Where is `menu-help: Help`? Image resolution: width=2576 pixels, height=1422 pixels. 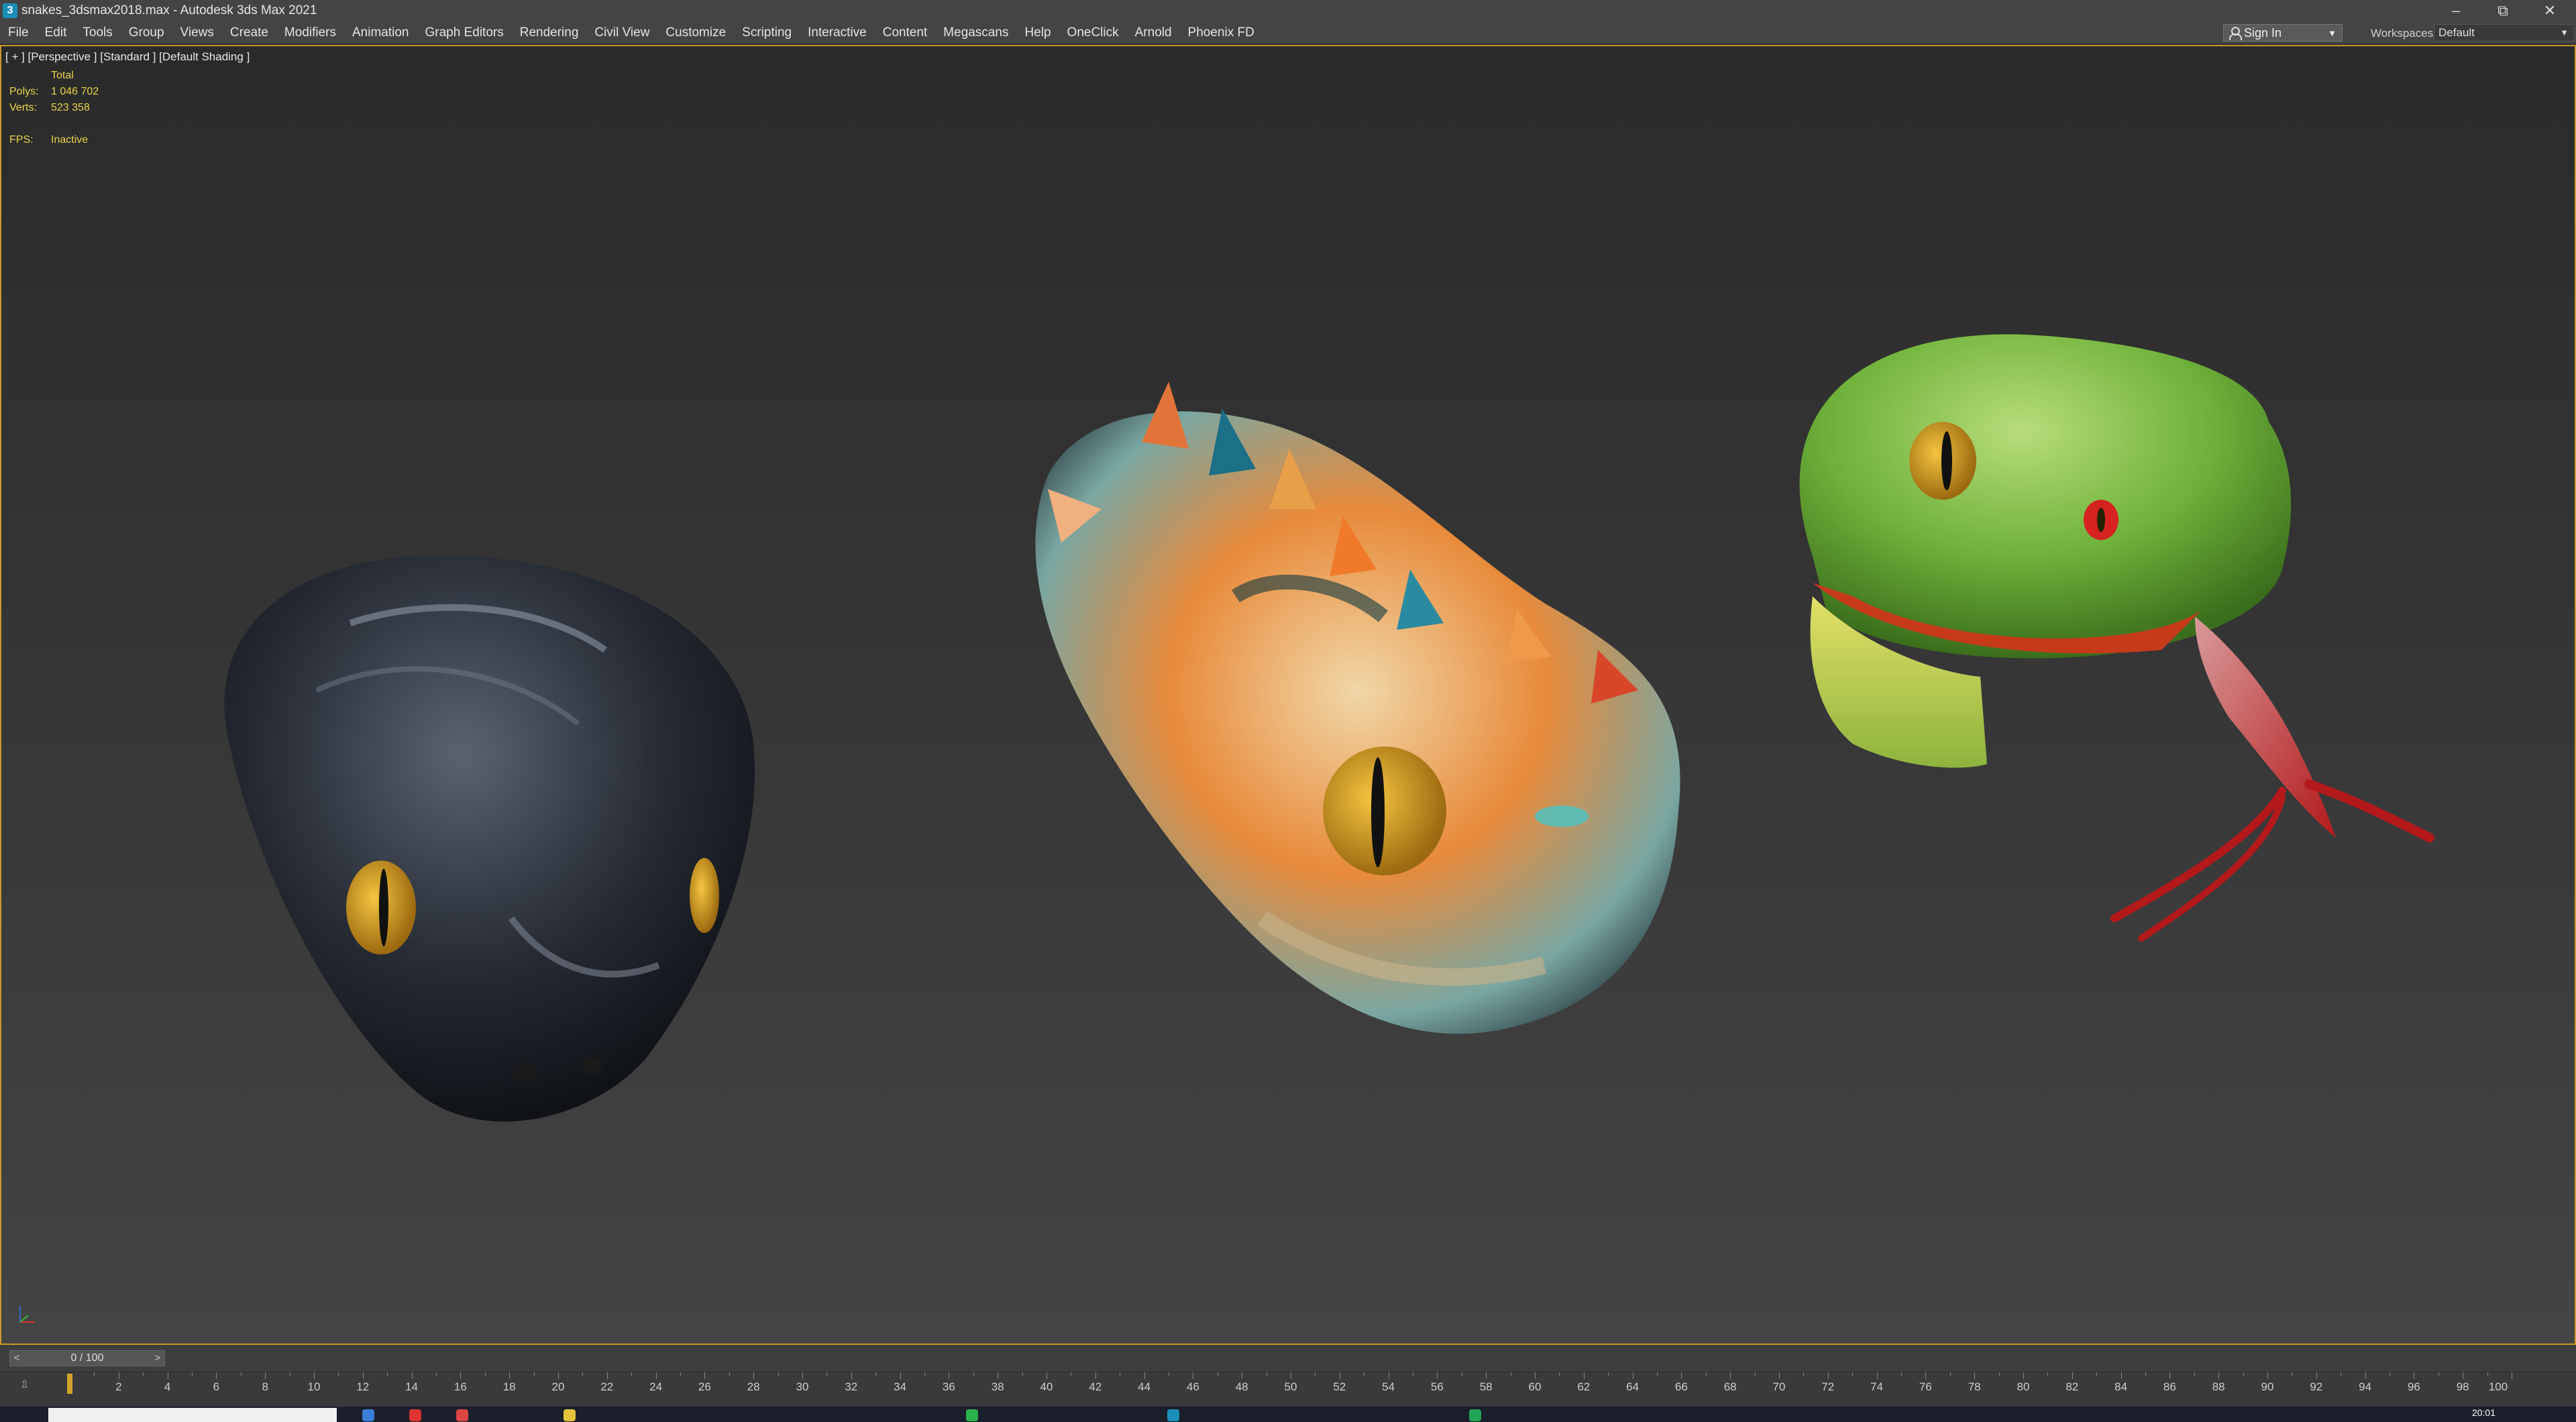
menu-help: Help is located at coordinates (1037, 32).